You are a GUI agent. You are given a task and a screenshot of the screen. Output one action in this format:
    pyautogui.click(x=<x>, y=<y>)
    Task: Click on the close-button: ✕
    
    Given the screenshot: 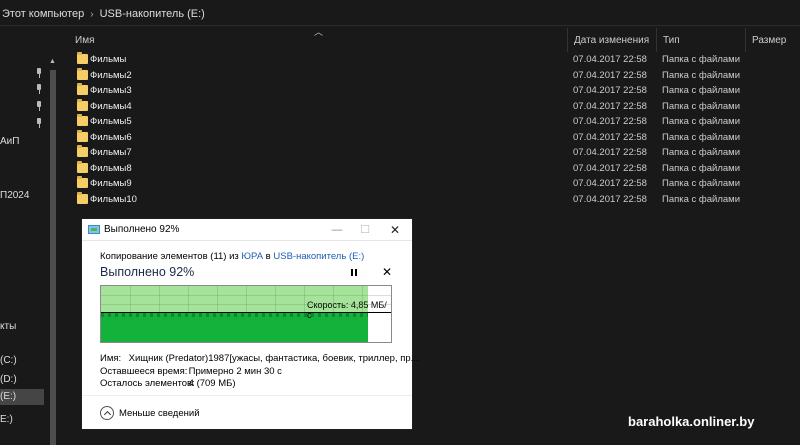 What is the action you would take?
    pyautogui.click(x=395, y=230)
    